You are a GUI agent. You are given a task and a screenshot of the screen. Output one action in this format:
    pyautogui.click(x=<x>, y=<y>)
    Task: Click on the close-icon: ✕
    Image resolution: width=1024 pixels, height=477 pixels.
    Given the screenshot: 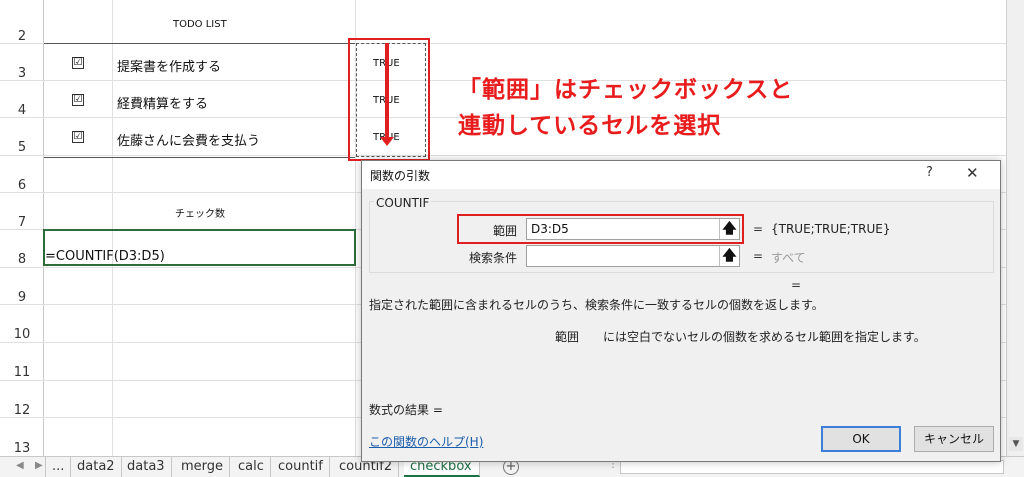 What is the action you would take?
    pyautogui.click(x=972, y=173)
    